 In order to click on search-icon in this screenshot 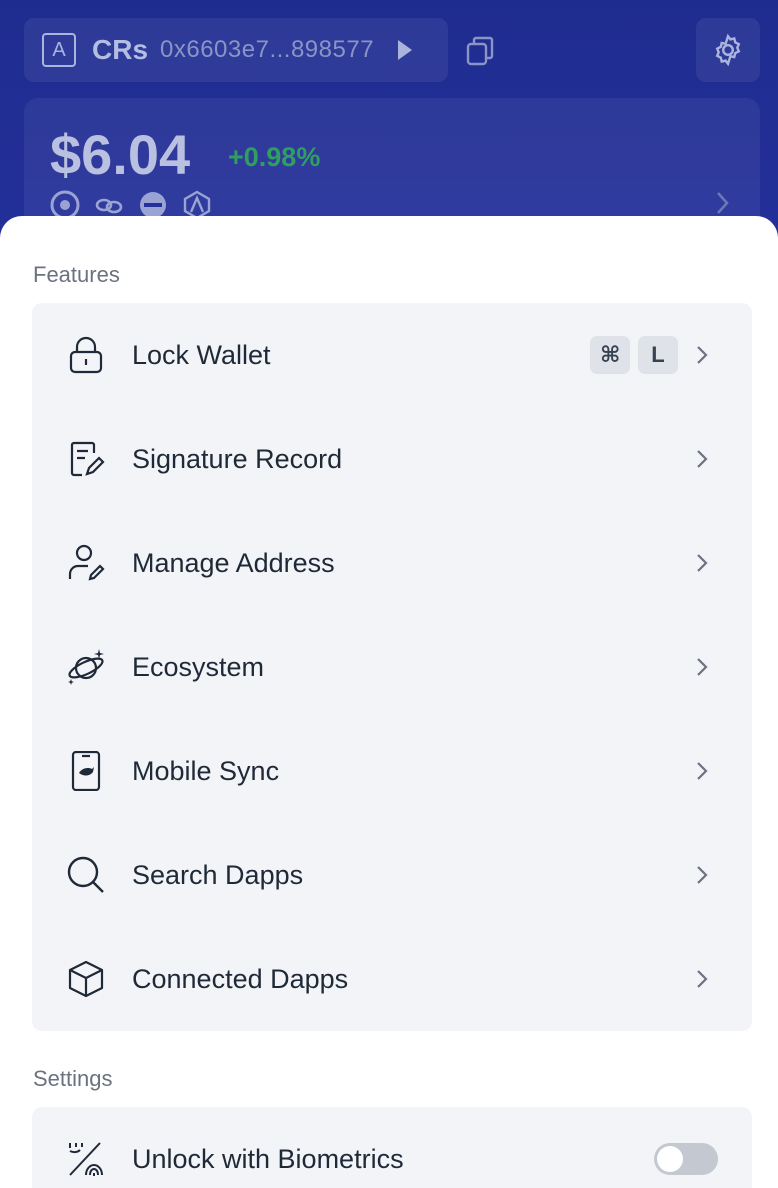, I will do `click(85, 874)`.